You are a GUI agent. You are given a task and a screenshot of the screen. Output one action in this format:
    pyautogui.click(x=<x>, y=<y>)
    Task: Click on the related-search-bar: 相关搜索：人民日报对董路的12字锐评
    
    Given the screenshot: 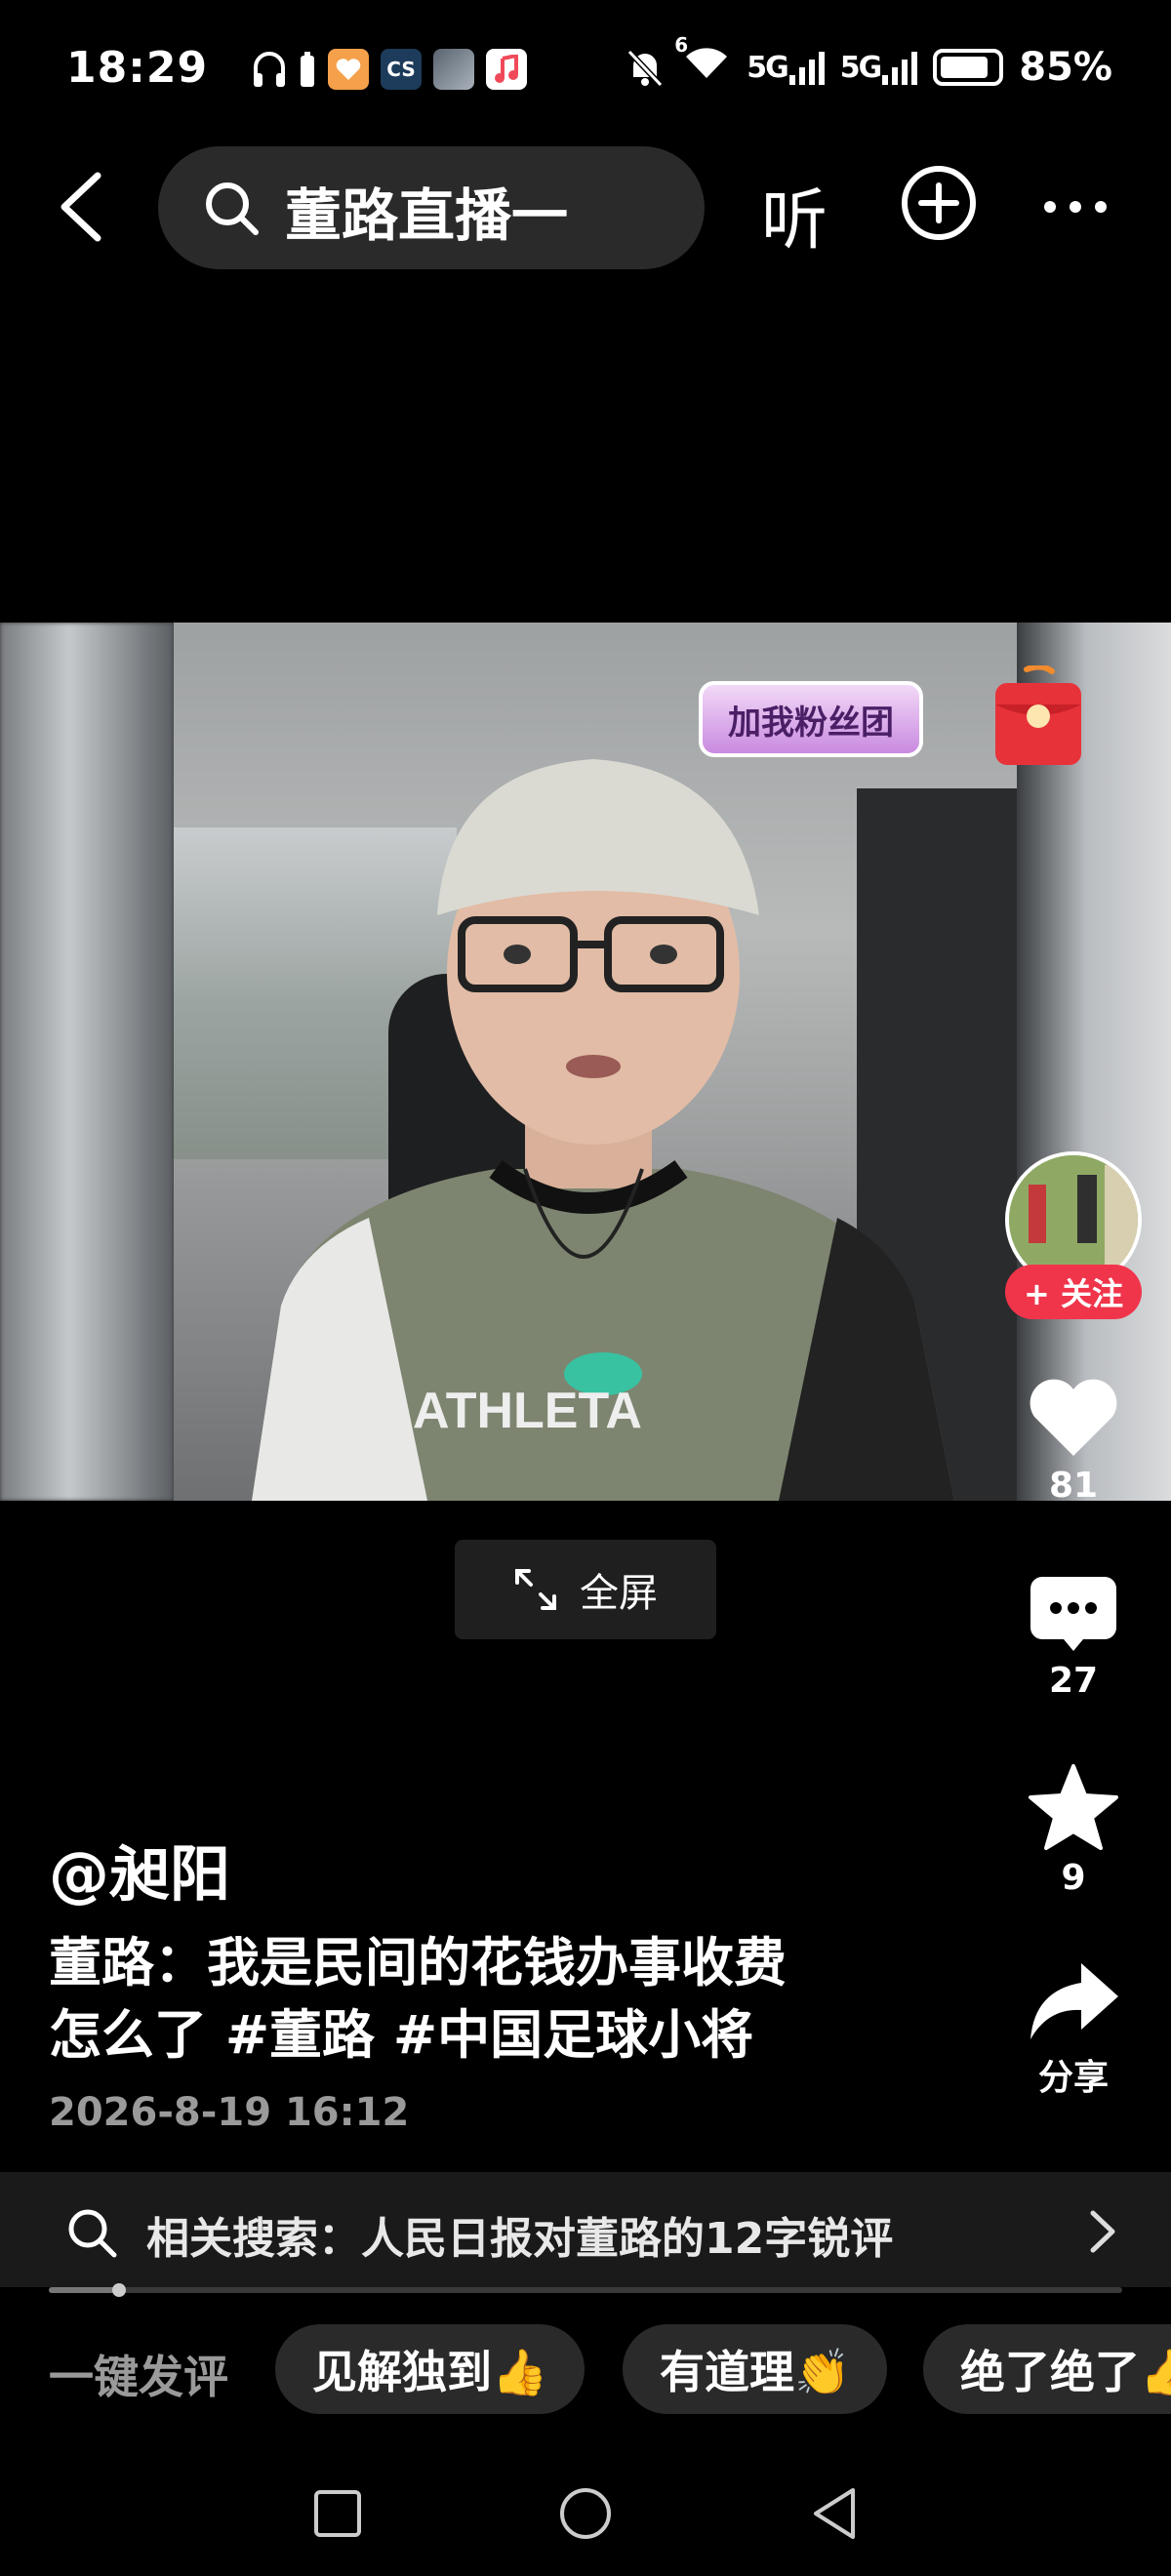 What is the action you would take?
    pyautogui.click(x=585, y=2229)
    